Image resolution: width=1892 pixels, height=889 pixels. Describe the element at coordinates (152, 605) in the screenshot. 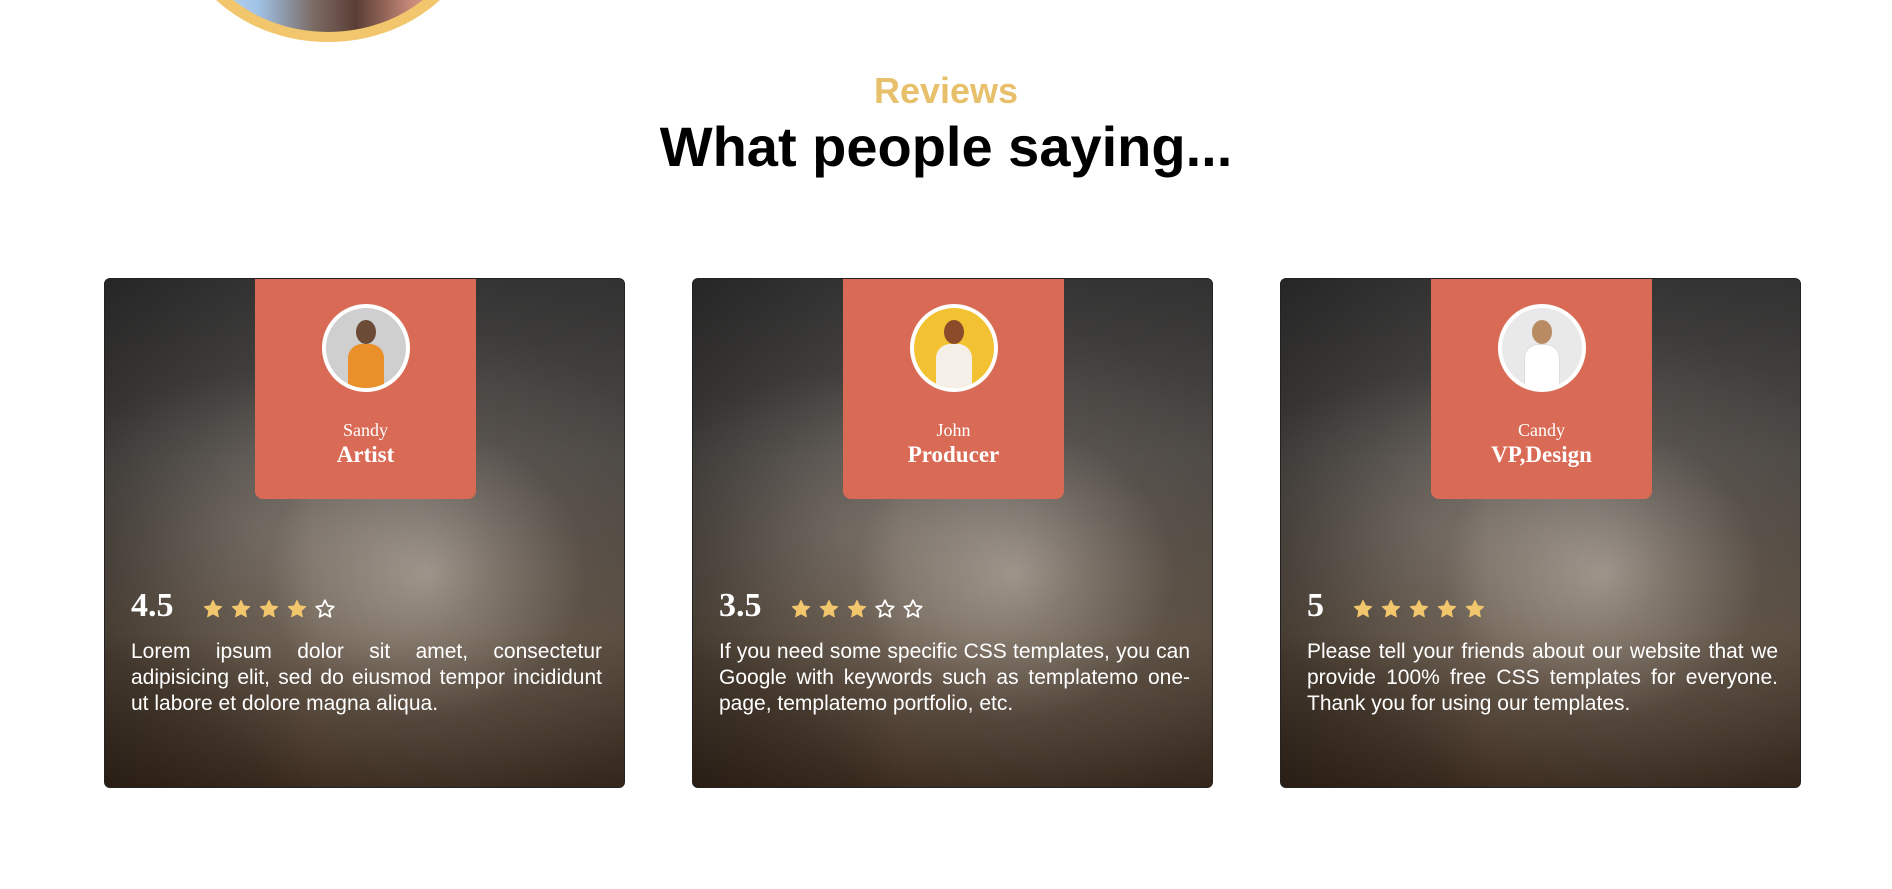

I see `rating-value: 4.5` at that location.